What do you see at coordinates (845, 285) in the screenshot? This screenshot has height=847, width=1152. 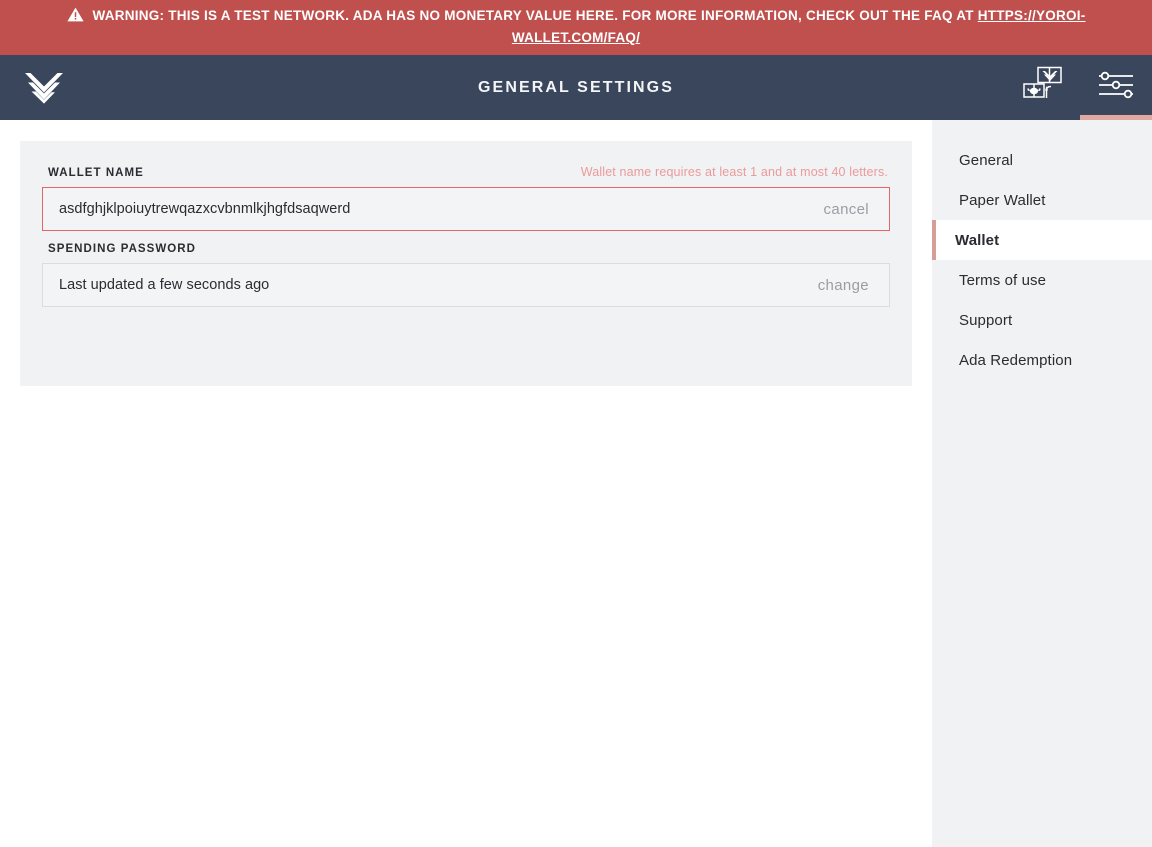 I see `spending-password-change-button: change` at bounding box center [845, 285].